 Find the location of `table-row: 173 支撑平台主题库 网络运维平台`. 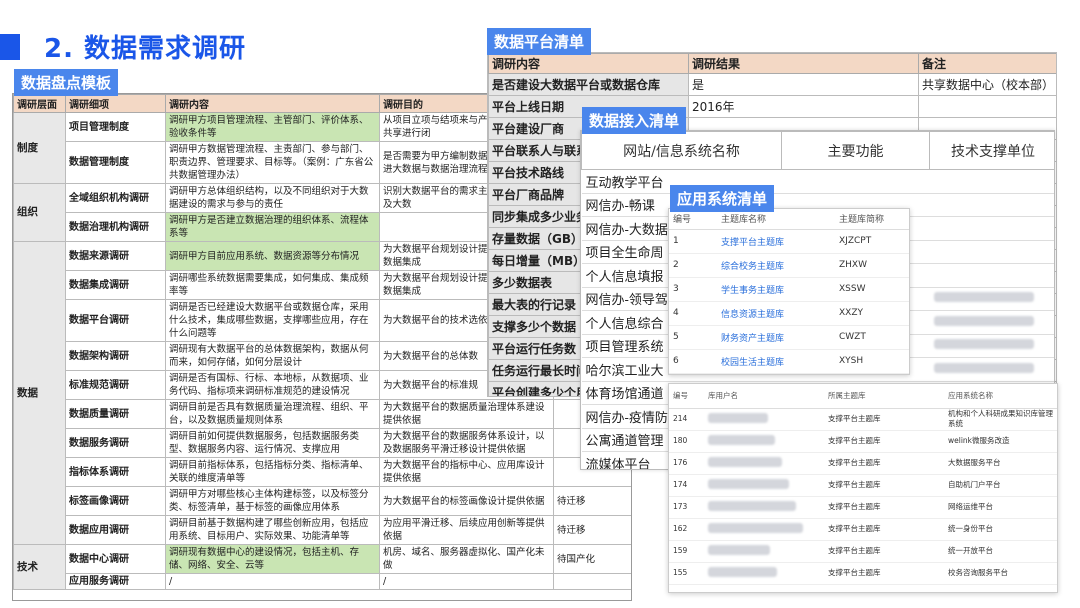

table-row: 173 支撑平台主题库 网络运维平台 is located at coordinates (863, 507).